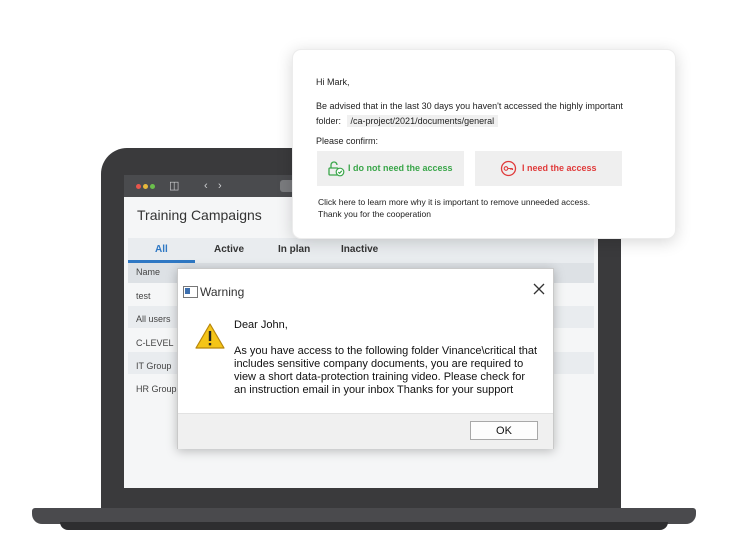  Describe the element at coordinates (229, 249) in the screenshot. I see `tab-active: Active` at that location.